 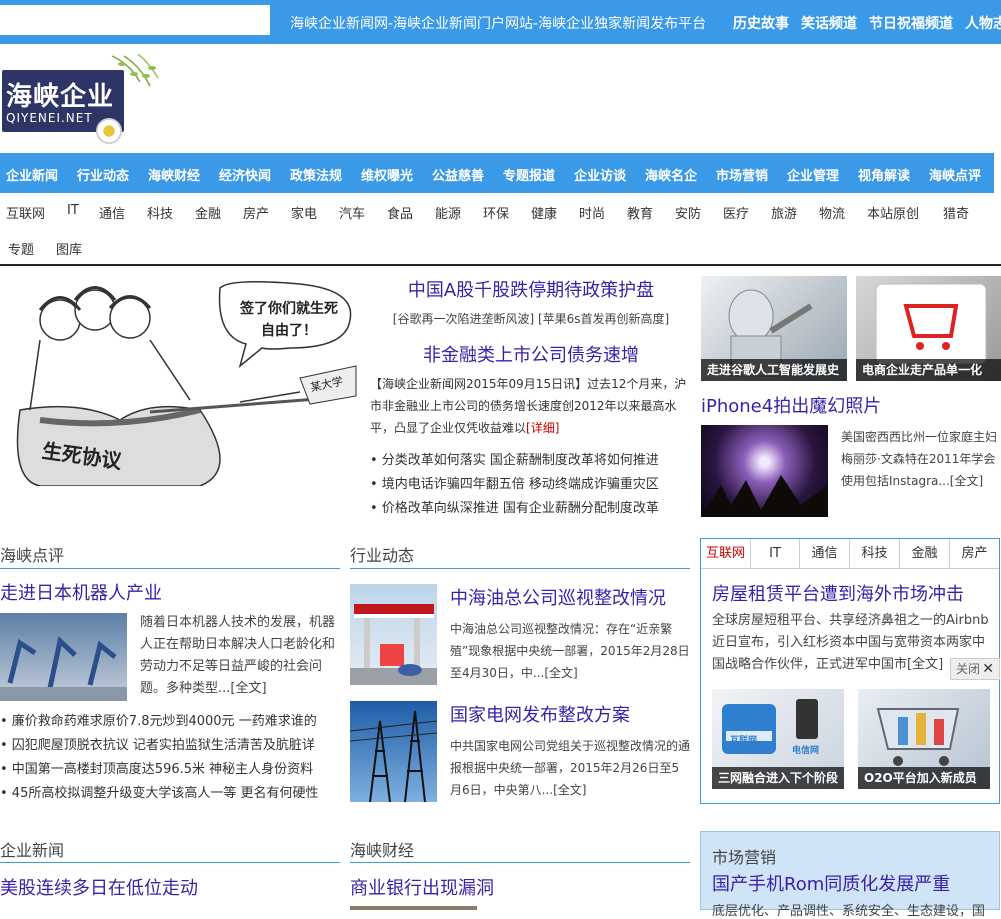 I want to click on detail-link: [详细], so click(x=542, y=428).